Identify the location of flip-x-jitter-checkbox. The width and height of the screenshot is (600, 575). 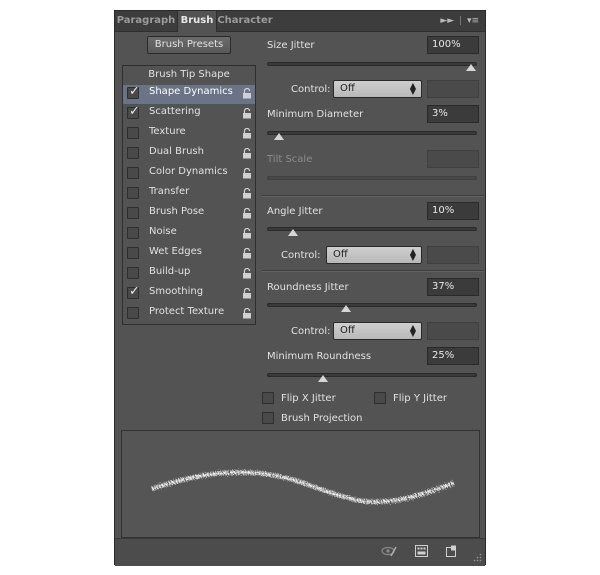
(268, 398).